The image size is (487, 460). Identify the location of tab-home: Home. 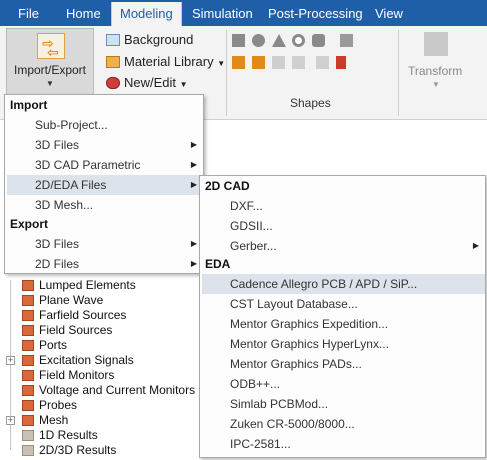
(83, 13).